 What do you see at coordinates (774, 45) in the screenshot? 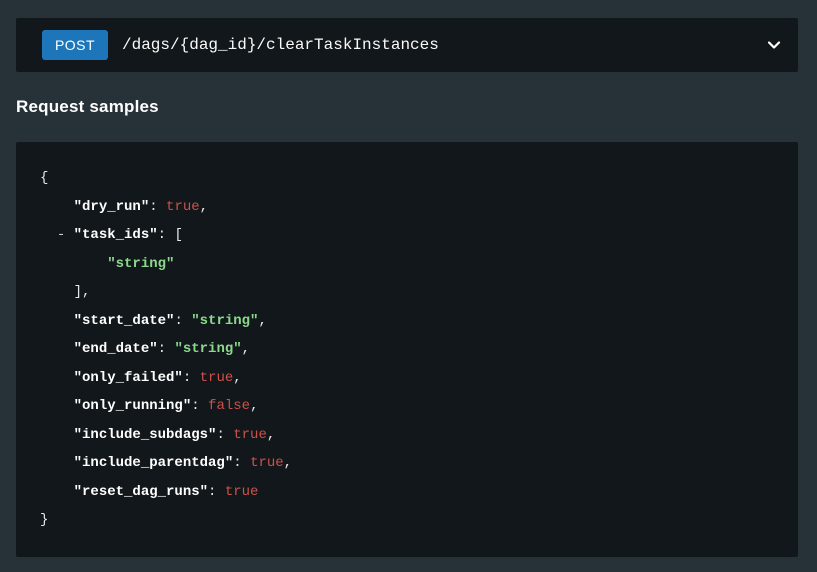
I see `chevron-down-icon` at bounding box center [774, 45].